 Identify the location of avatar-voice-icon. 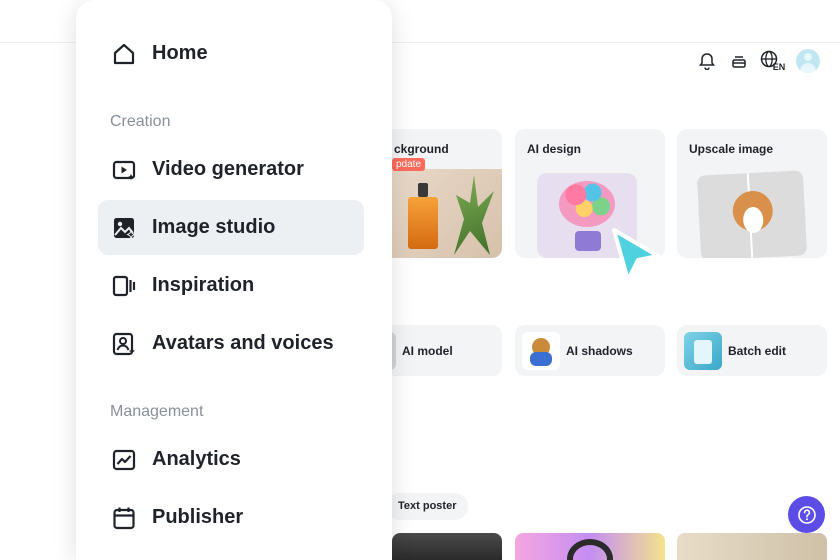
(124, 344).